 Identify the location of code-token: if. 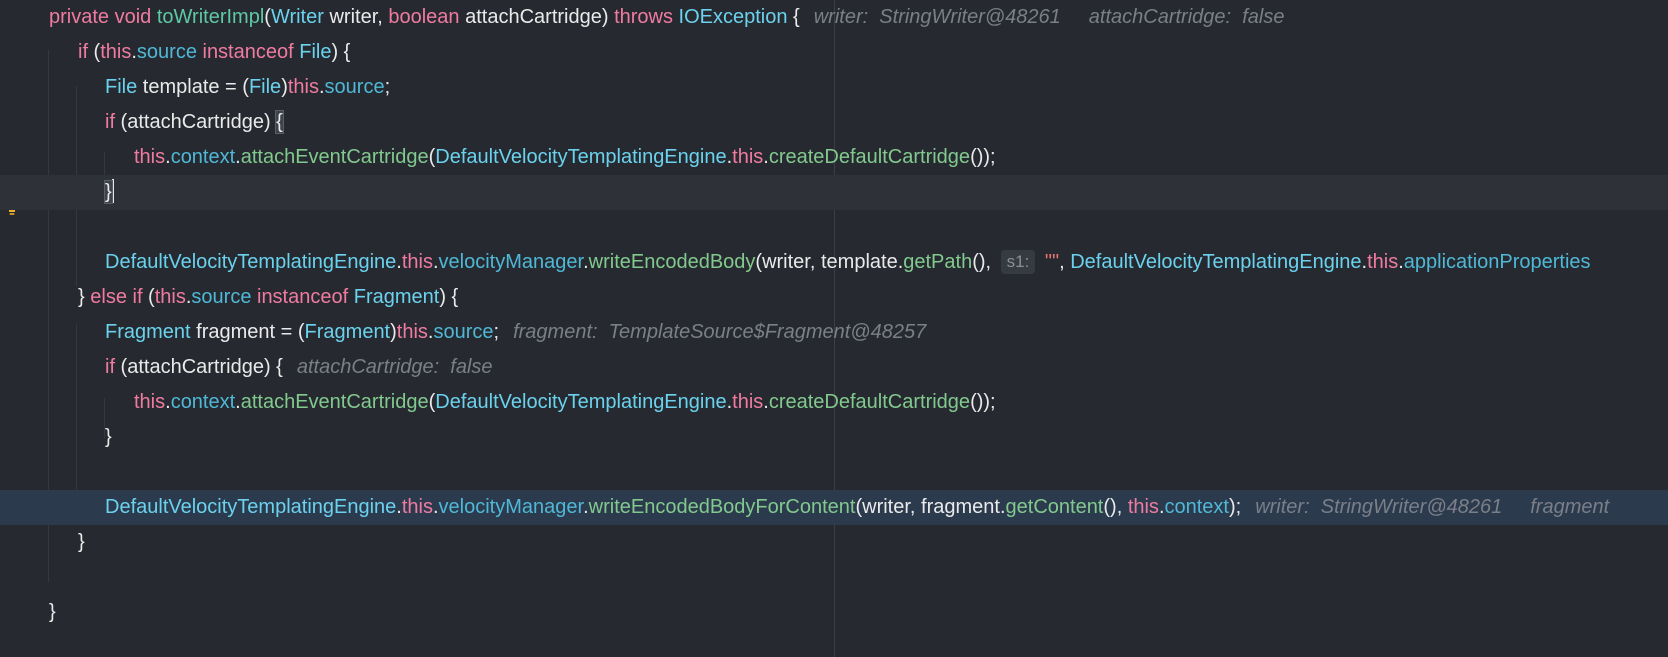
(110, 122).